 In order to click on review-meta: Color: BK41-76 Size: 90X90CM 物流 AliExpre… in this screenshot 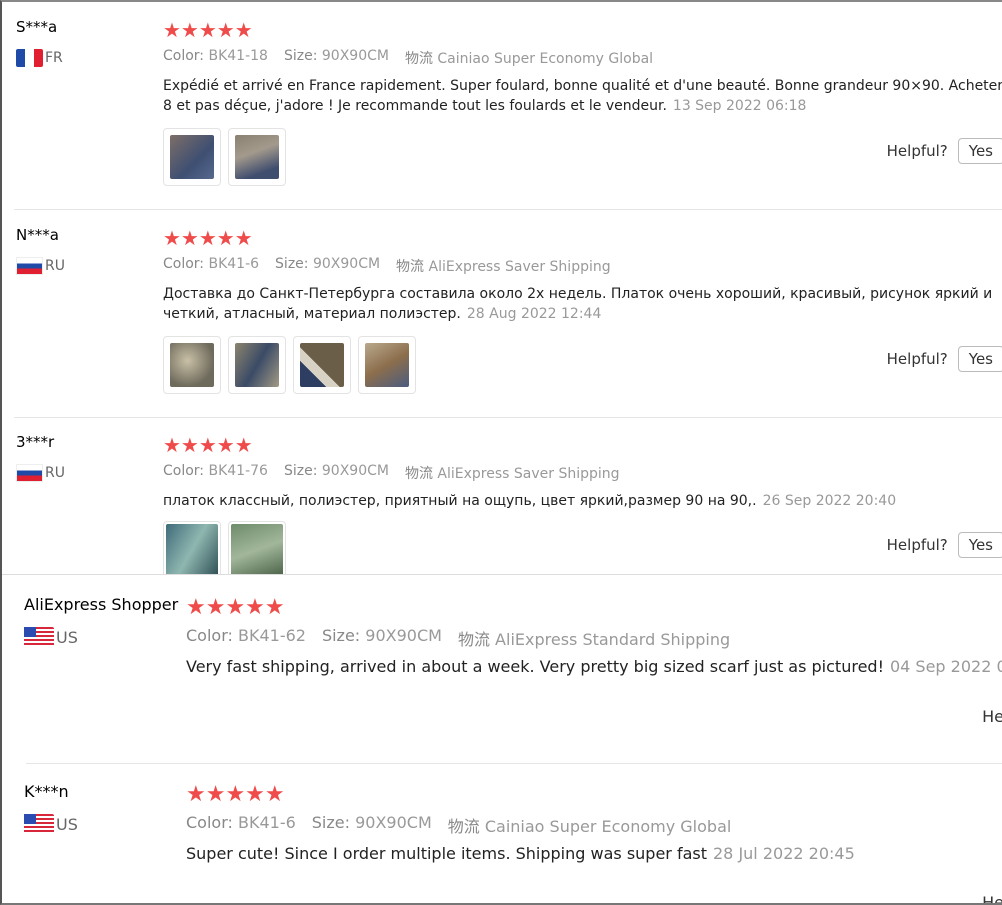, I will do `click(391, 473)`.